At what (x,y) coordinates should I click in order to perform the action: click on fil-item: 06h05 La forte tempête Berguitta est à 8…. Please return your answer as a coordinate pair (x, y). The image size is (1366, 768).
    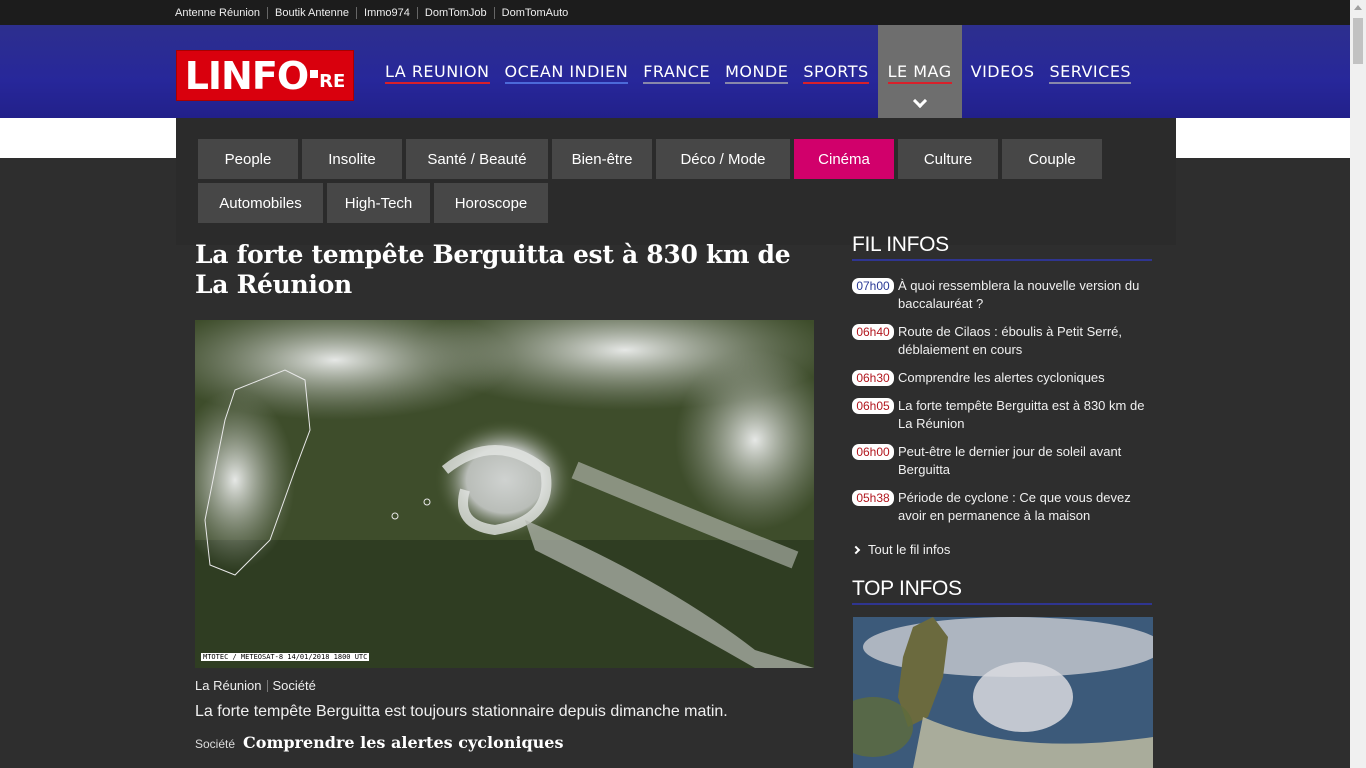
    Looking at the image, I should click on (1002, 415).